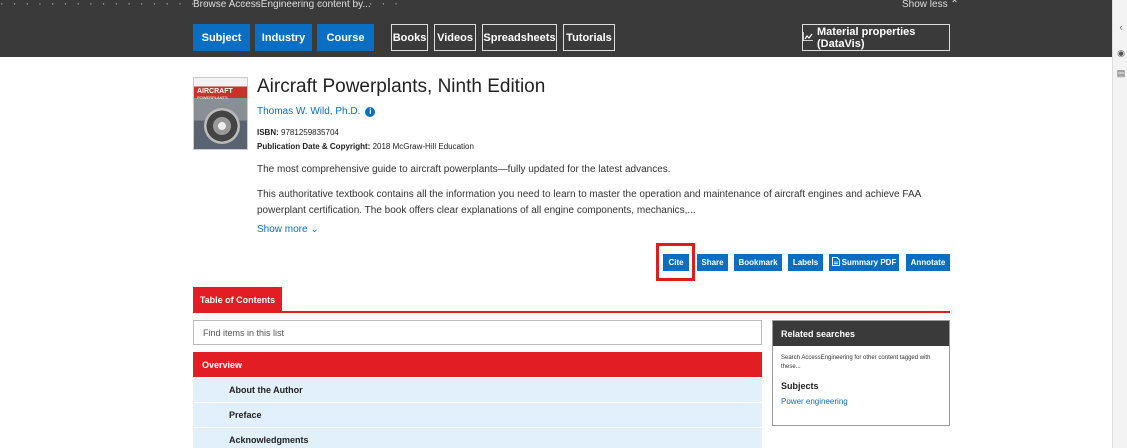 This screenshot has width=1127, height=448. Describe the element at coordinates (675, 262) in the screenshot. I see `cite-highlight-box` at that location.